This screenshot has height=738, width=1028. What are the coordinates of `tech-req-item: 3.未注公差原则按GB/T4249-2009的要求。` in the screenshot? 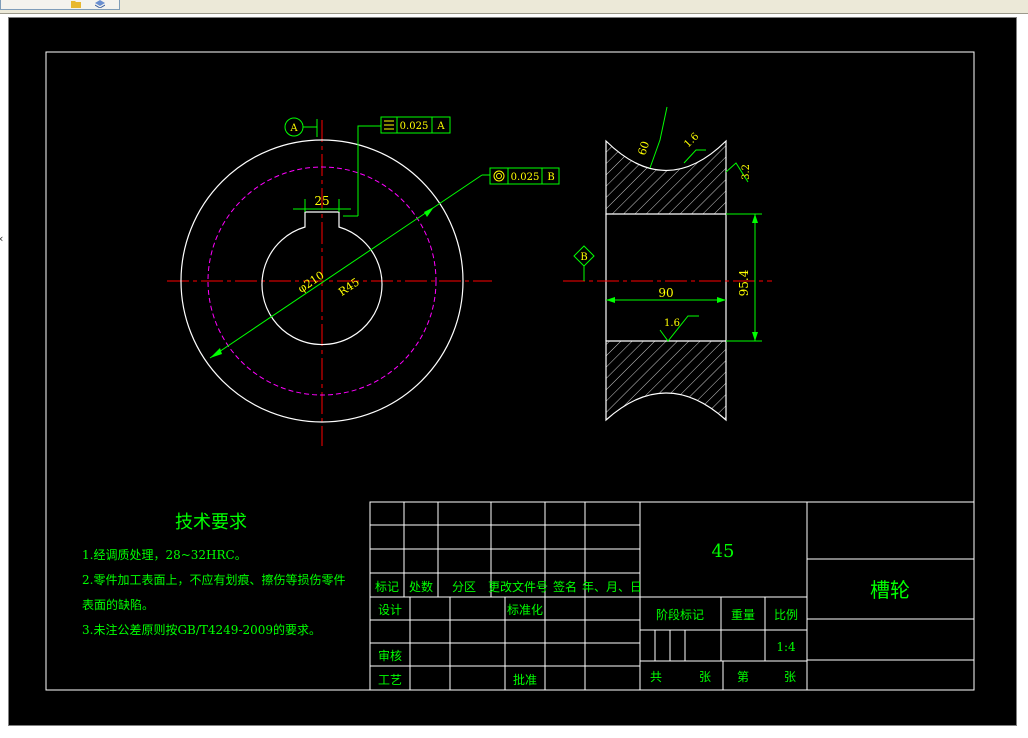 It's located at (201, 629).